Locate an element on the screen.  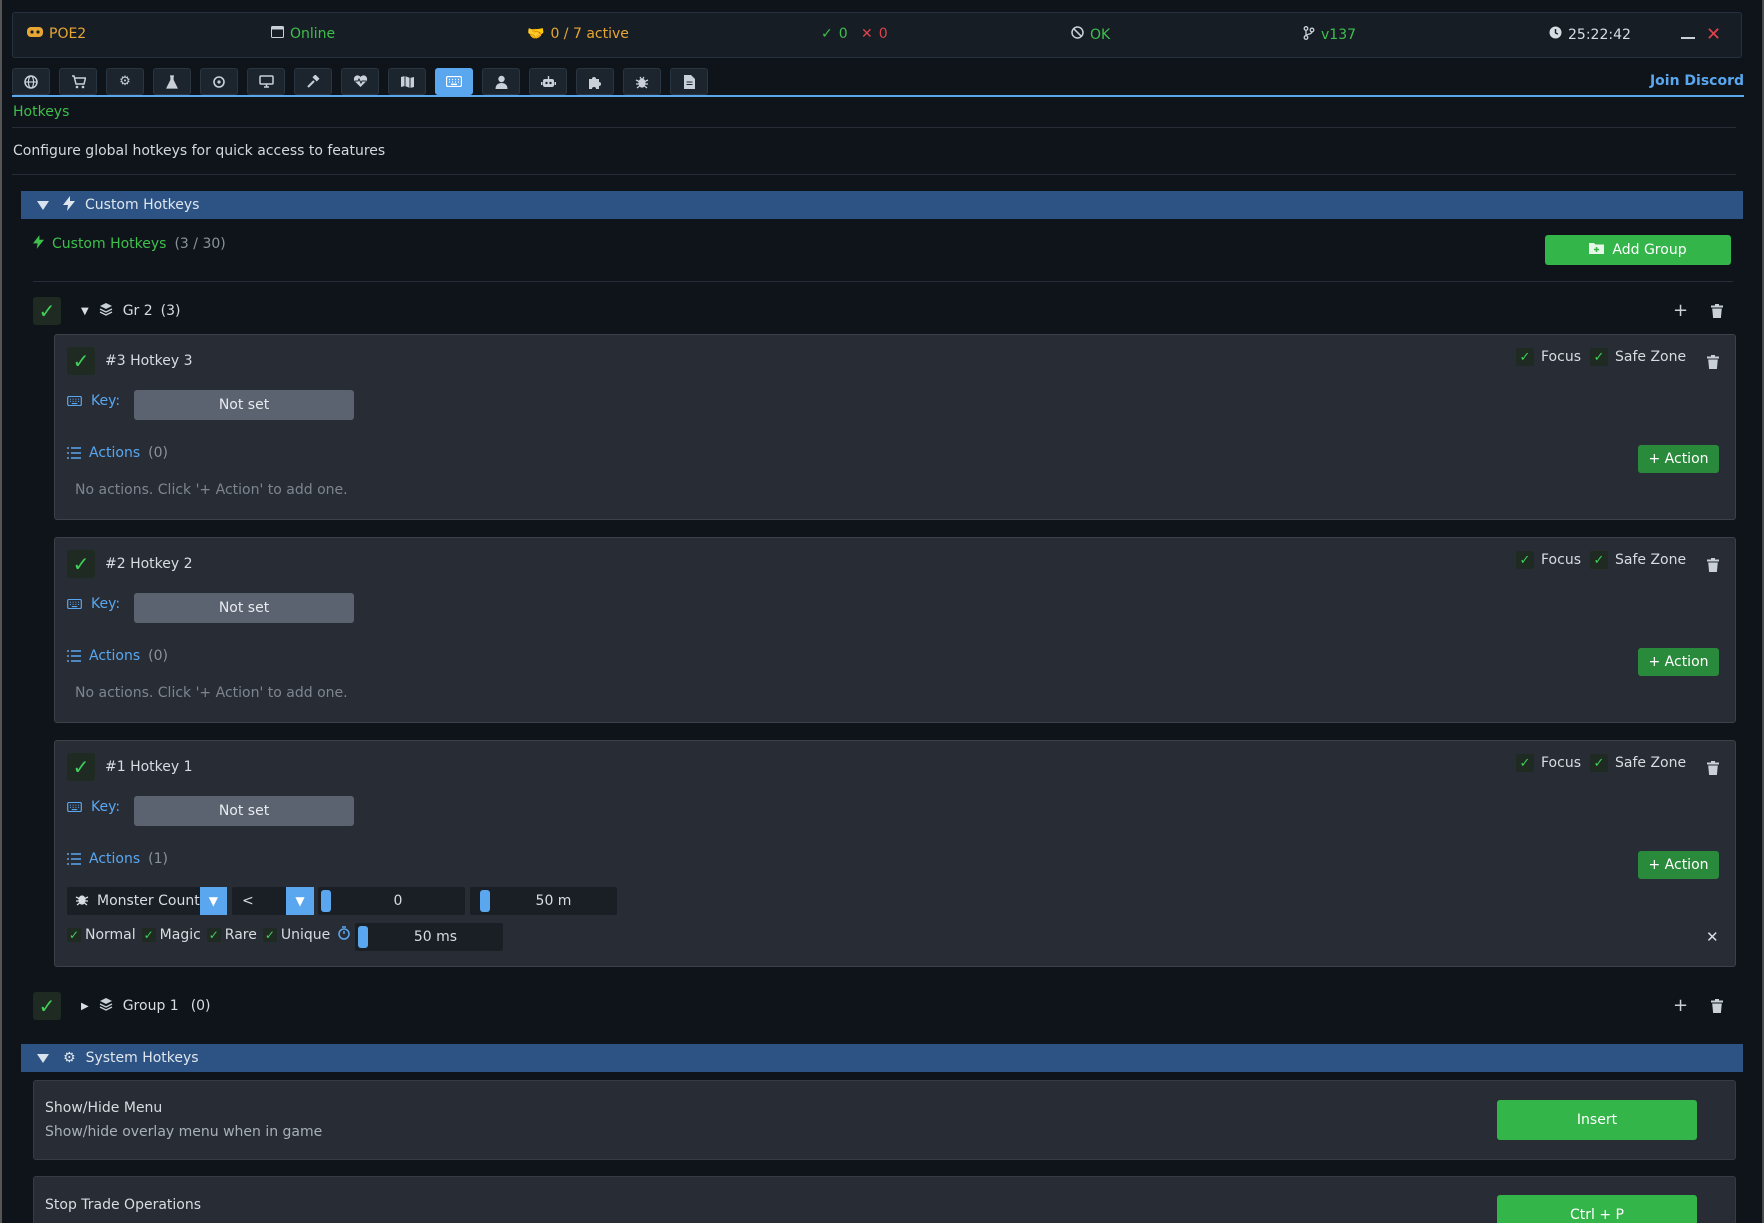
globe-icon is located at coordinates (31, 81).